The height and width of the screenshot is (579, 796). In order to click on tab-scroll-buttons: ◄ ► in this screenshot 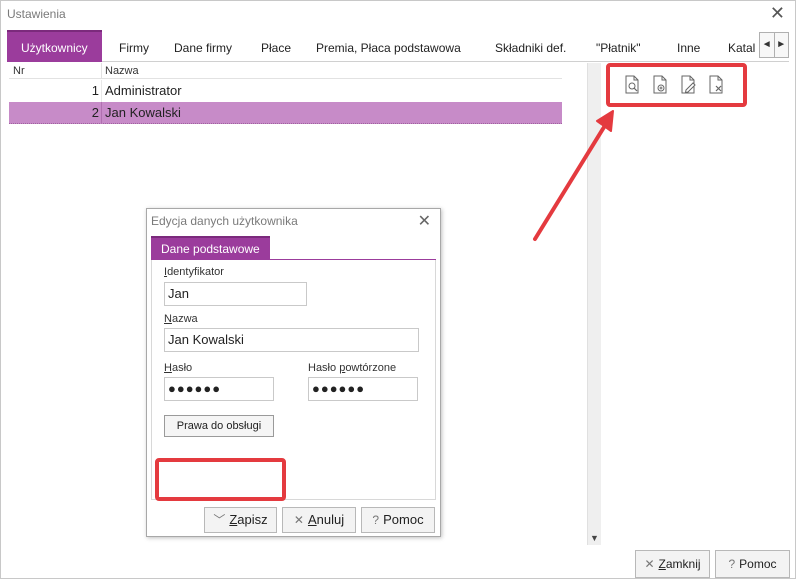, I will do `click(774, 45)`.